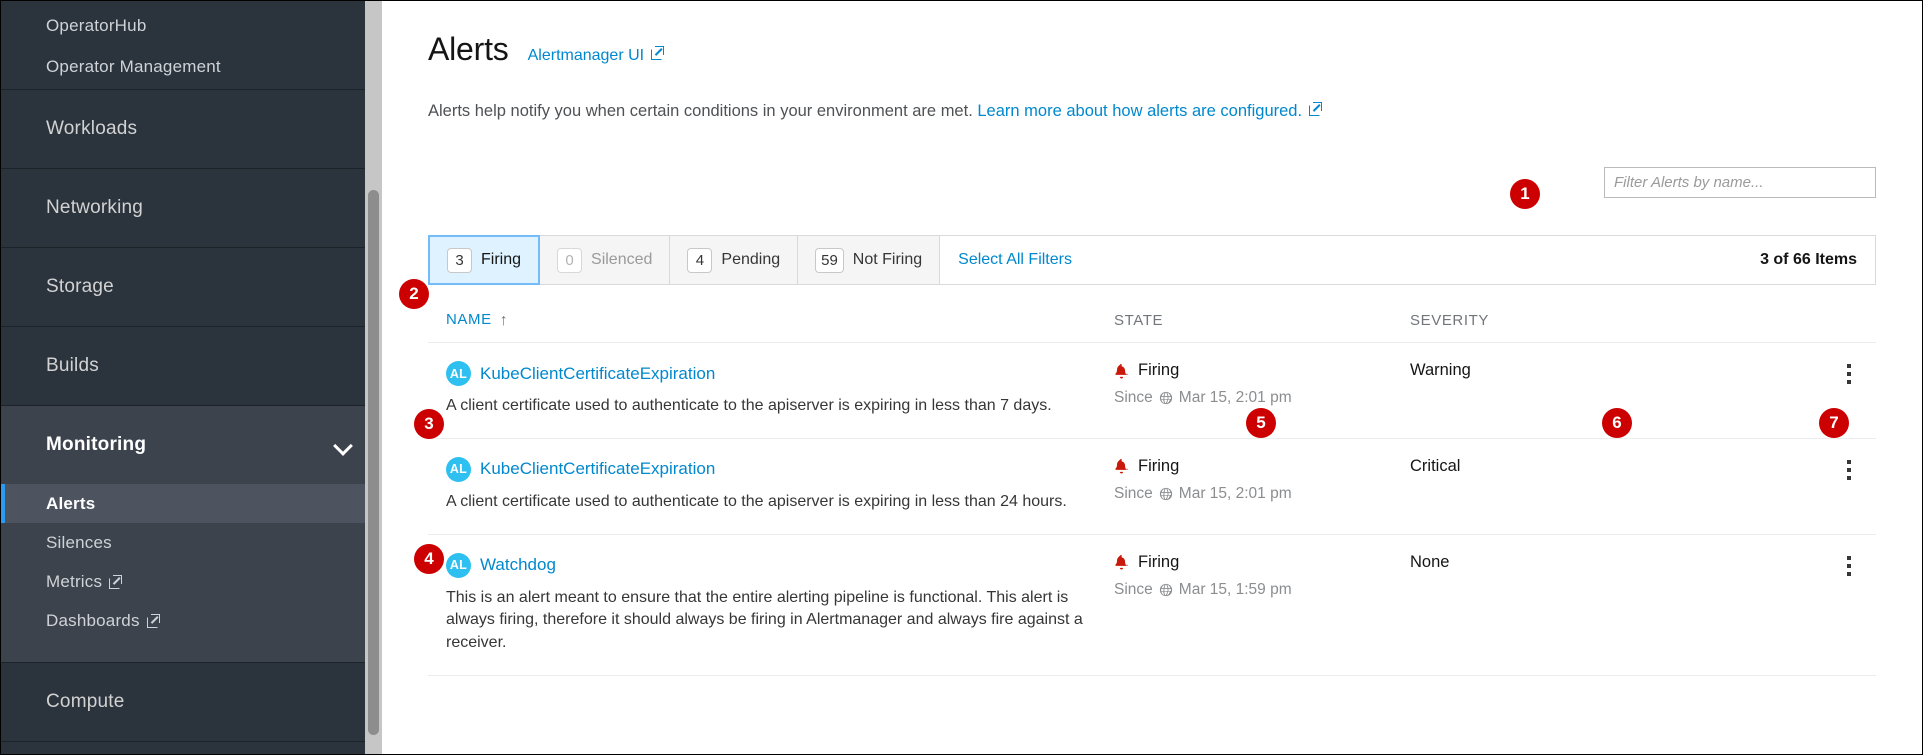 The image size is (1923, 755). I want to click on nav-section-storage: Storage, so click(191, 287).